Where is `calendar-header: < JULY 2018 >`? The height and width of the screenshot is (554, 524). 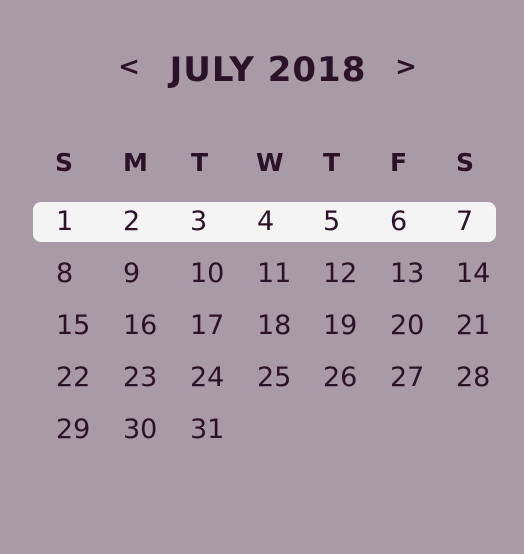
calendar-header: < JULY 2018 > is located at coordinates (262, 70).